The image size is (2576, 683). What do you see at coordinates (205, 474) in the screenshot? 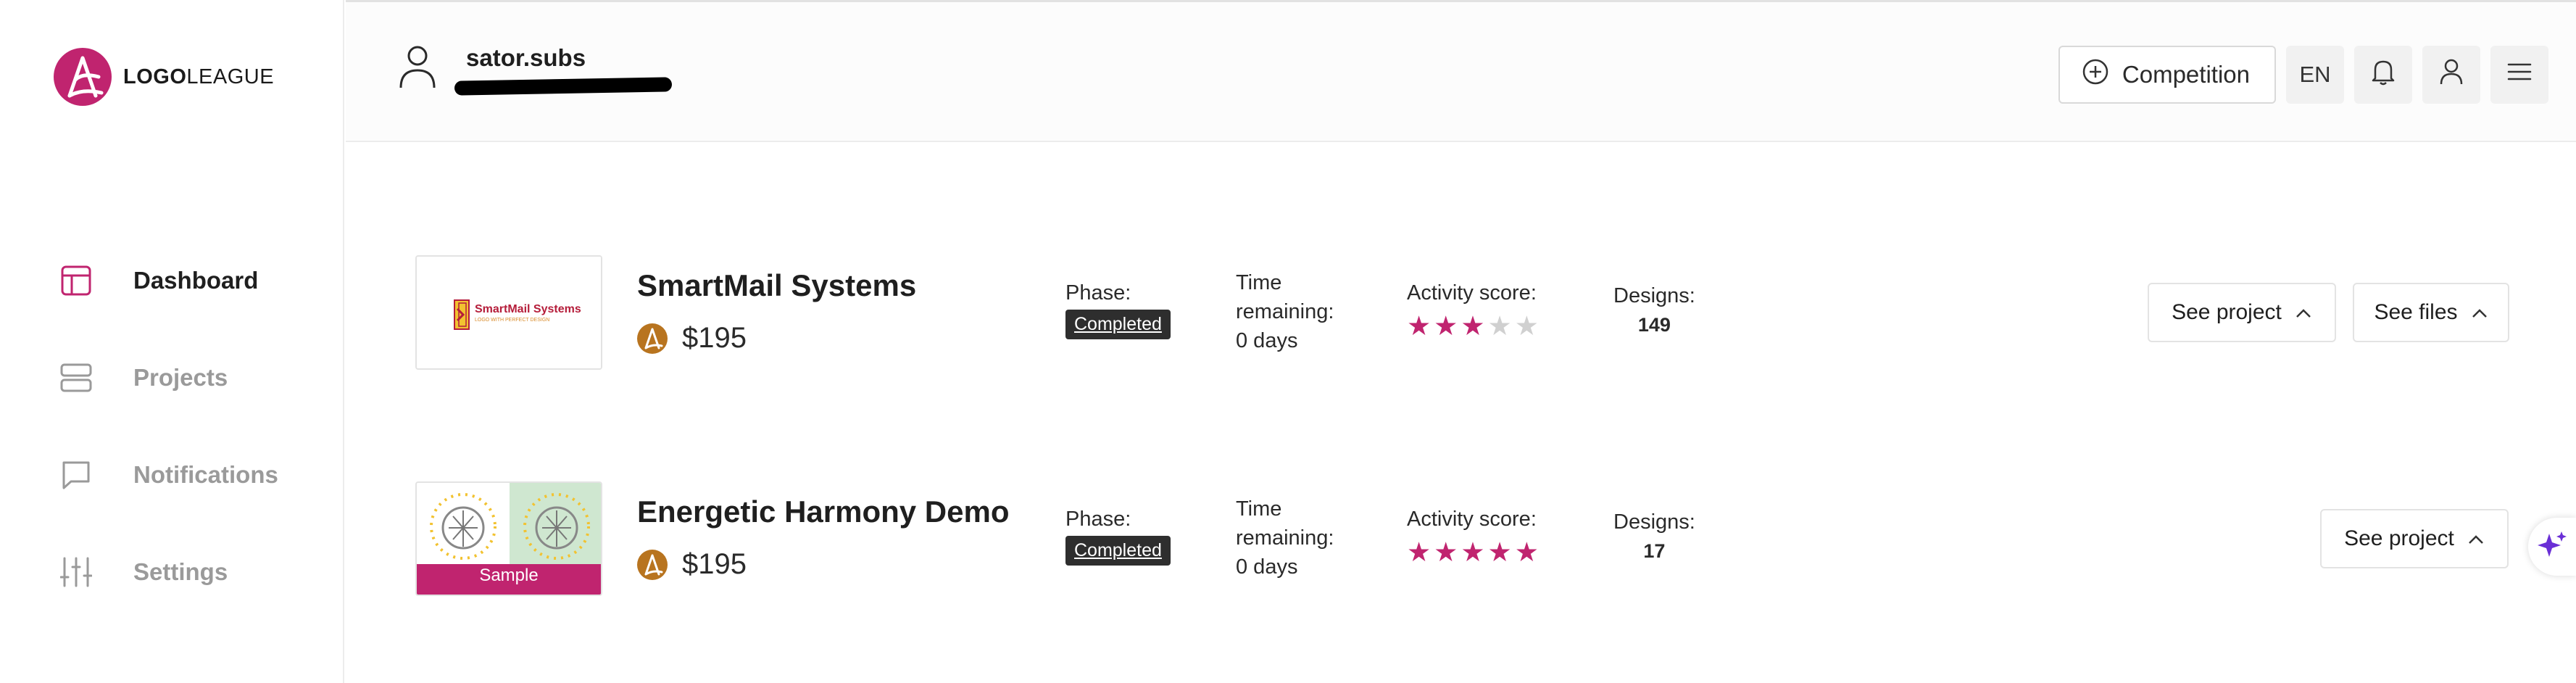
I see `sidebar-item-label: Notifications` at bounding box center [205, 474].